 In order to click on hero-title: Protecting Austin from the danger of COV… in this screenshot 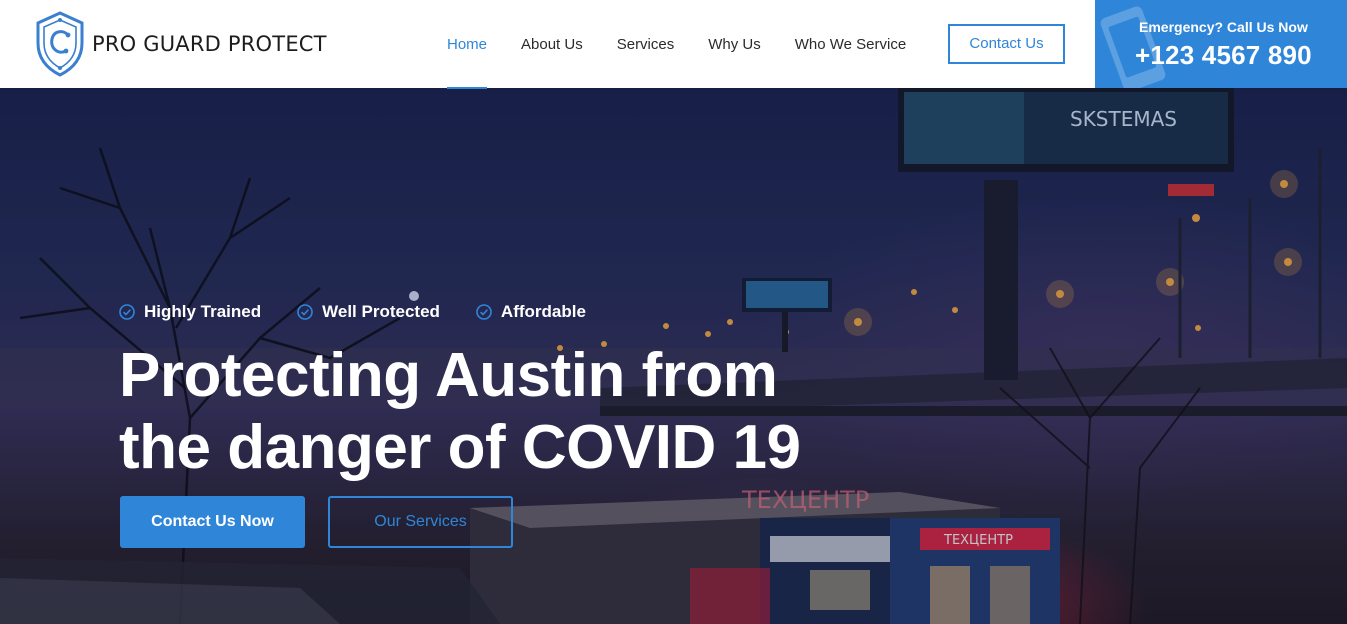, I will do `click(499, 412)`.